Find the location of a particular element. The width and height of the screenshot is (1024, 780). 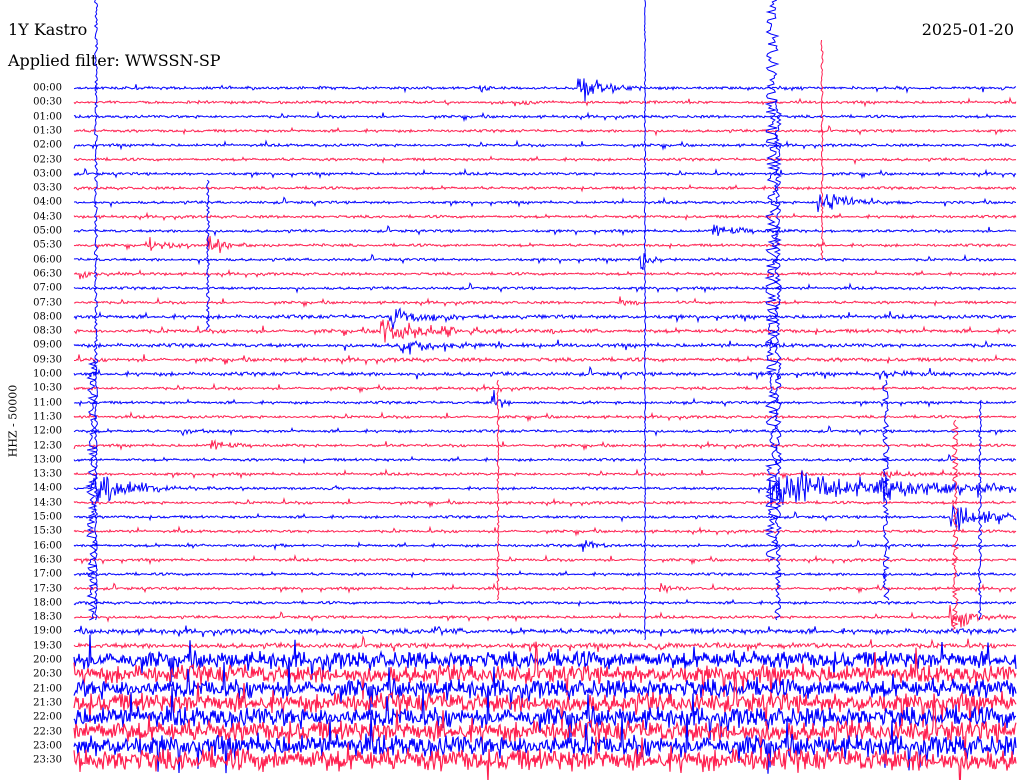

trace-row-1930 is located at coordinates (545, 643).